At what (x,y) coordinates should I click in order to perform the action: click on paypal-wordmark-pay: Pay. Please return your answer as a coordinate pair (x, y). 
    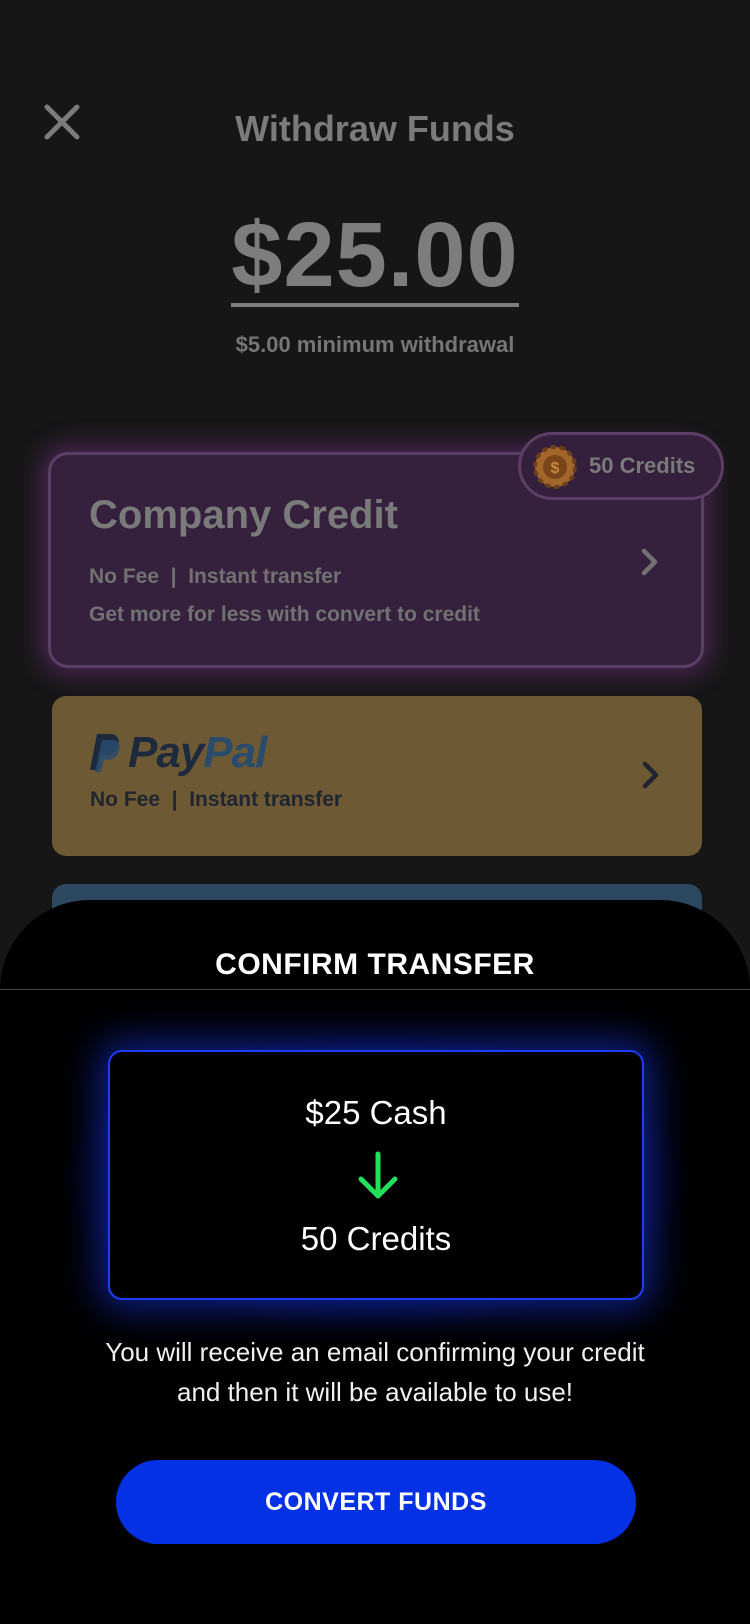
    Looking at the image, I should click on (166, 752).